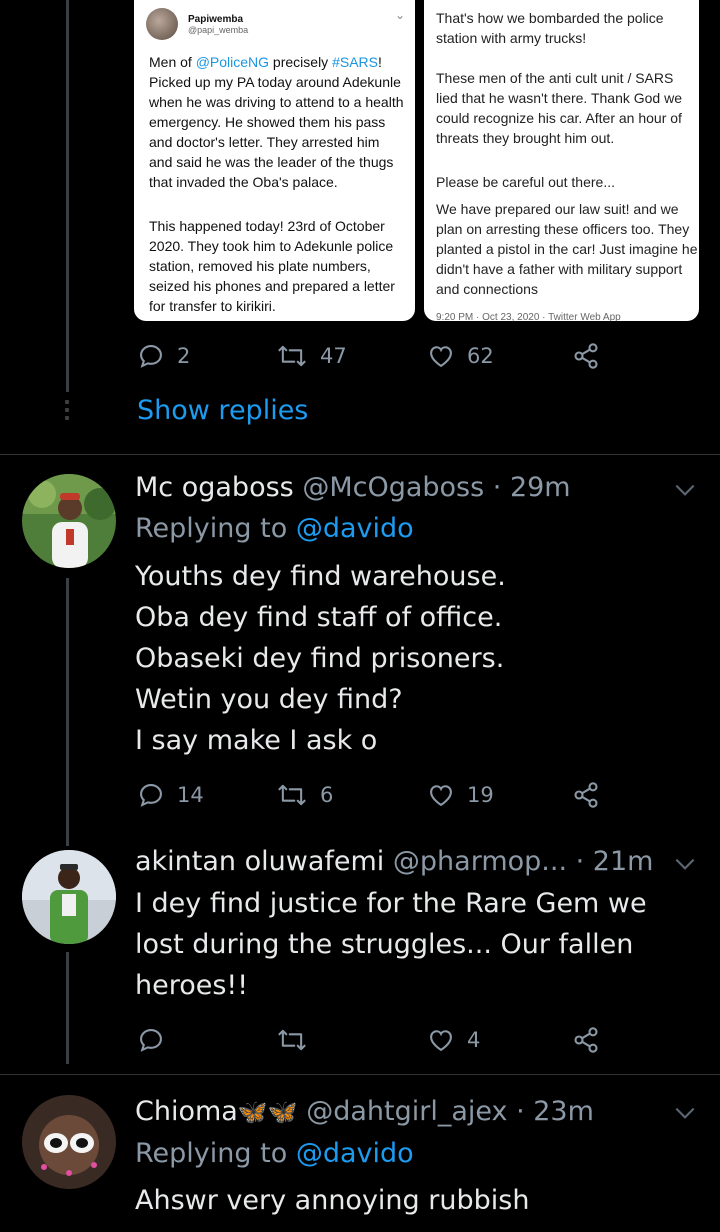 The width and height of the screenshot is (720, 1232). What do you see at coordinates (528, 316) in the screenshot?
I see `right-meta: 9:20 PM · Oct 23, 2020 · Twitter Web App` at bounding box center [528, 316].